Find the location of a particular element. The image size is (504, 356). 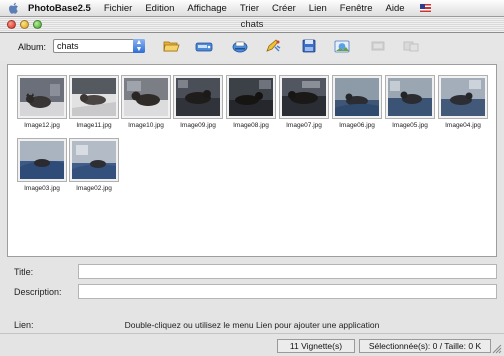

thumbnail-filename: Image05.jpg is located at coordinates (410, 125).